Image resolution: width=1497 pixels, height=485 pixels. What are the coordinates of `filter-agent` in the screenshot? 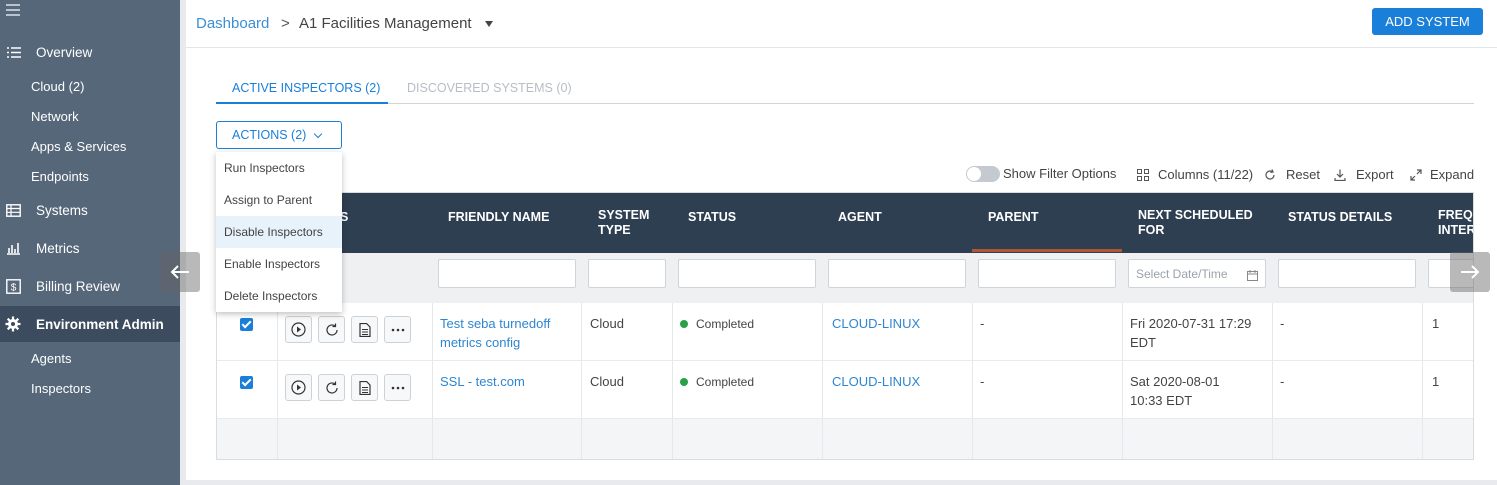 It's located at (897, 273).